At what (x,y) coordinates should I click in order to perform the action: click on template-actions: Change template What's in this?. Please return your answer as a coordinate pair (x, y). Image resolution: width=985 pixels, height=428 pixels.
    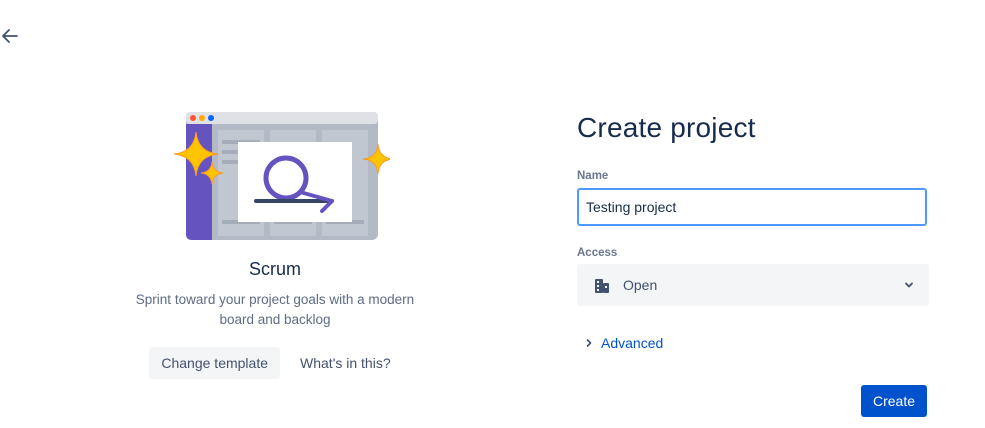
    Looking at the image, I should click on (275, 363).